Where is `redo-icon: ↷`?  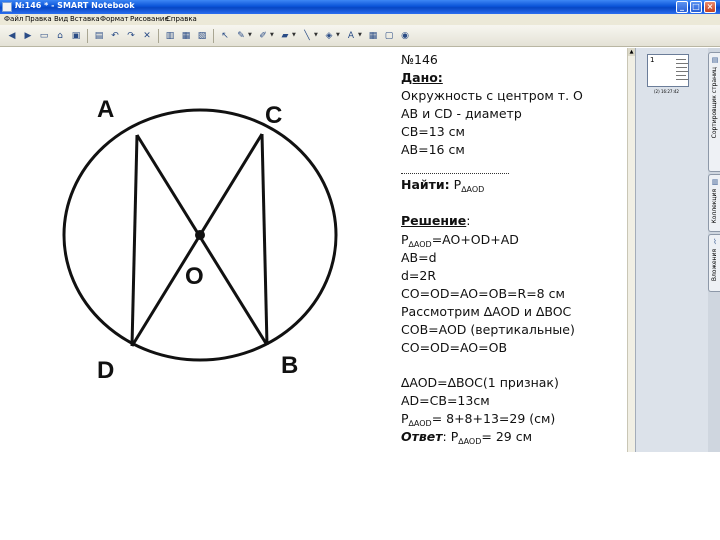 redo-icon: ↷ is located at coordinates (131, 36).